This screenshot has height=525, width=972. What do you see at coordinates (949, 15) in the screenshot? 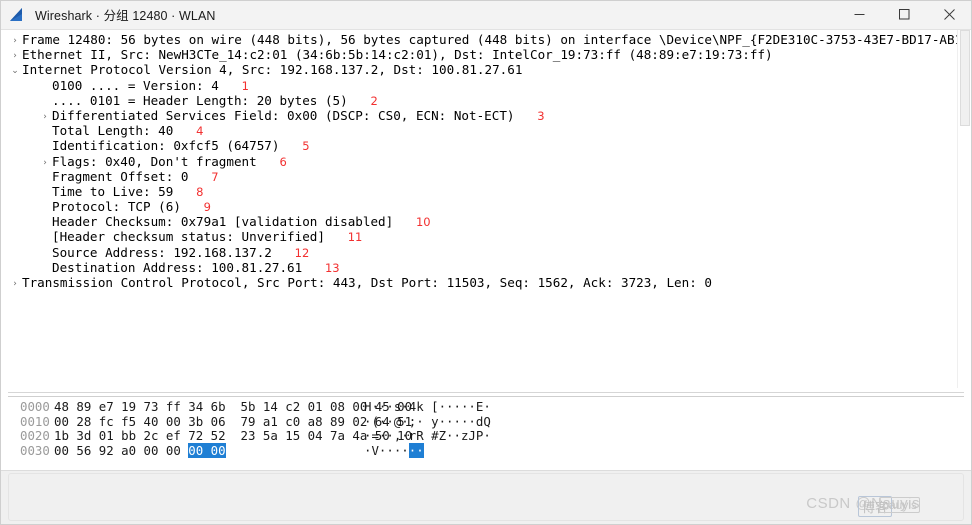
I see `close-button` at bounding box center [949, 15].